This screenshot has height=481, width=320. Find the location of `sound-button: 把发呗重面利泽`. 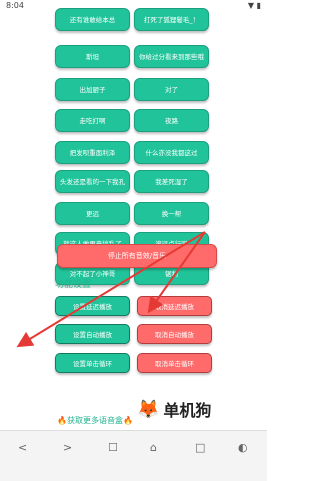

sound-button: 把发呗重面利泽 is located at coordinates (92, 152).